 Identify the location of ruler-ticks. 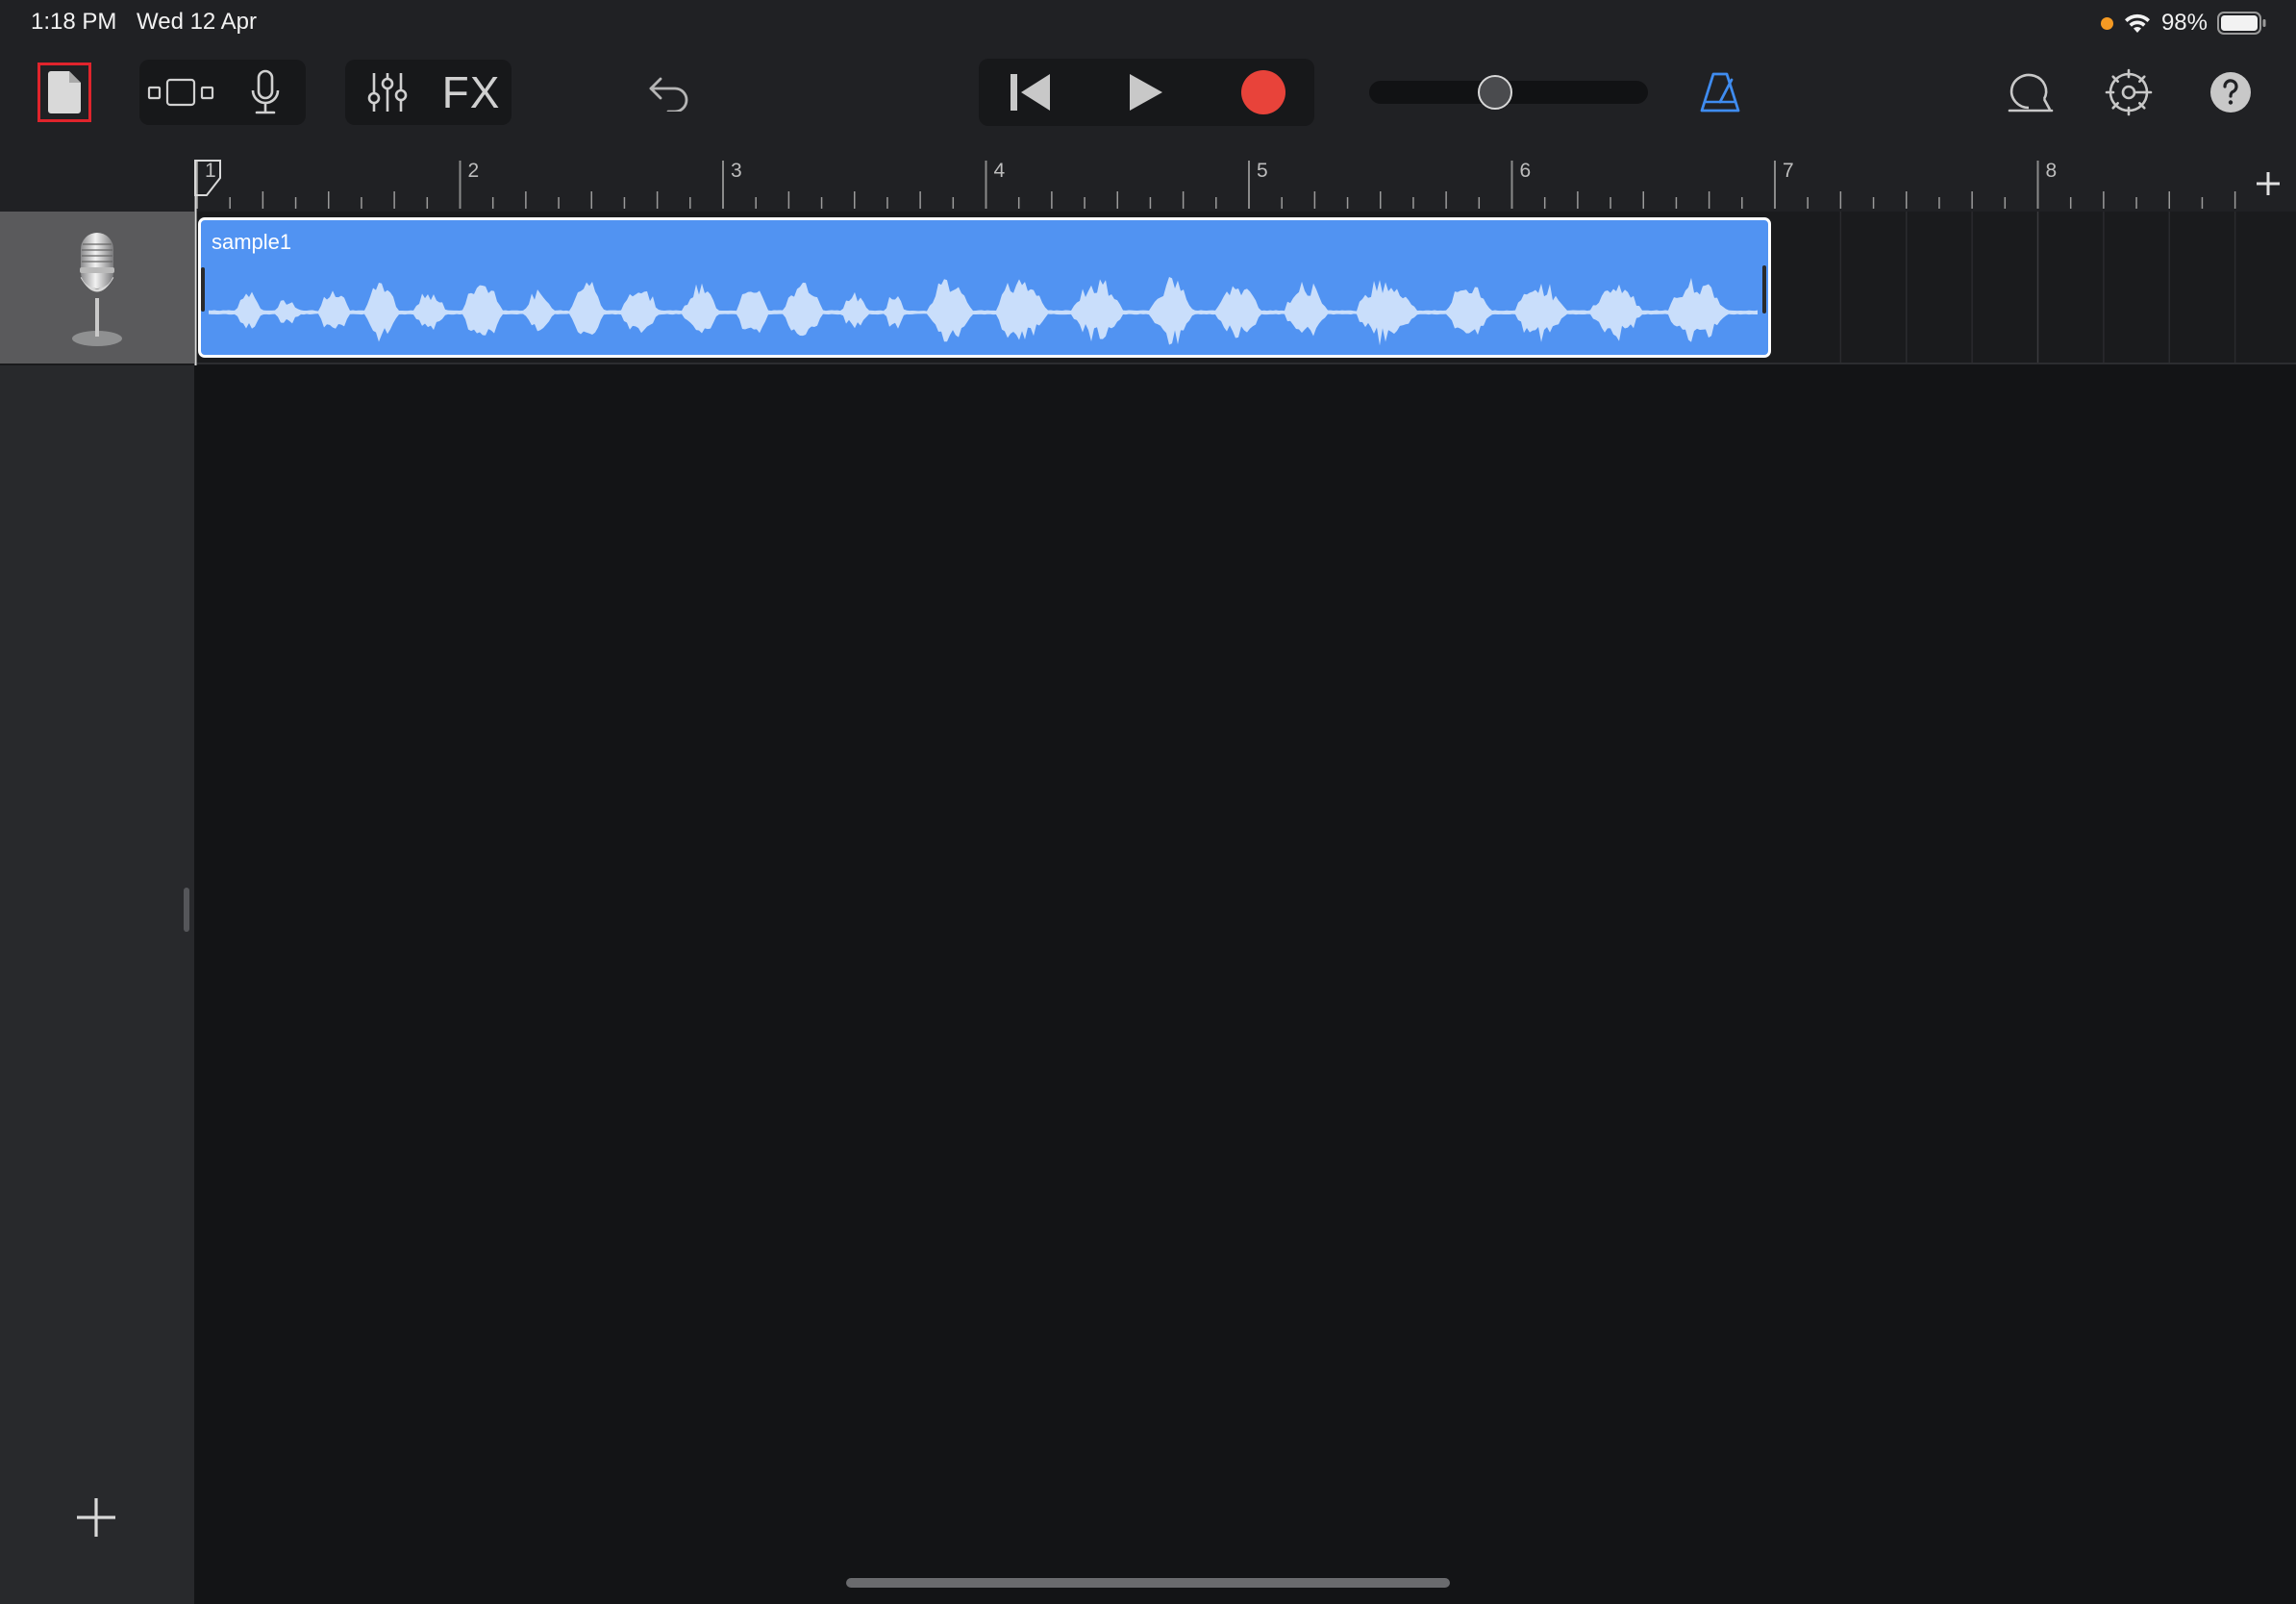
(1216, 185).